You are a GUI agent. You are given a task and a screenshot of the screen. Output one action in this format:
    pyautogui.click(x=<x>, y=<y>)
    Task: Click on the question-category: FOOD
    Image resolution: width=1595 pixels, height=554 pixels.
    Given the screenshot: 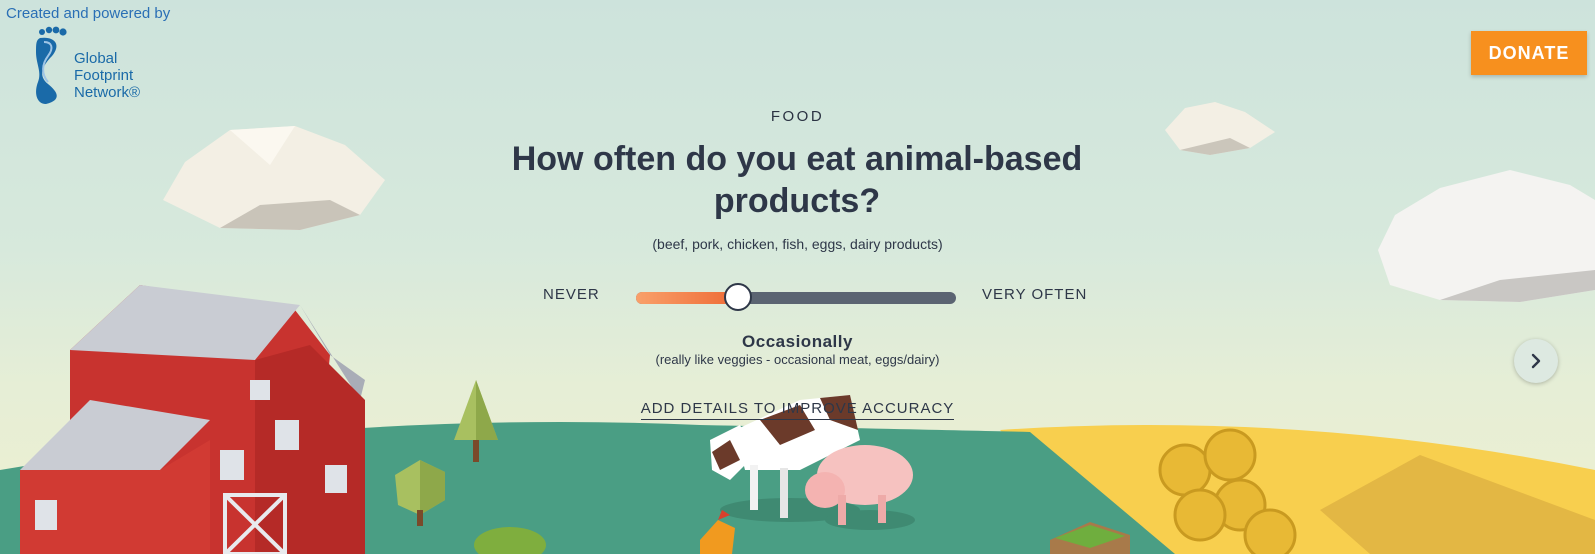 What is the action you would take?
    pyautogui.click(x=797, y=116)
    